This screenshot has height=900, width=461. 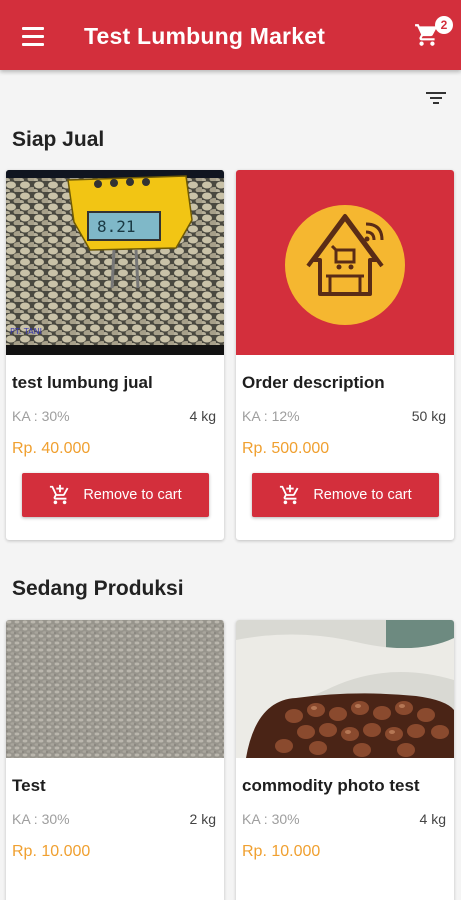 What do you see at coordinates (313, 382) in the screenshot?
I see `product-name: Order description` at bounding box center [313, 382].